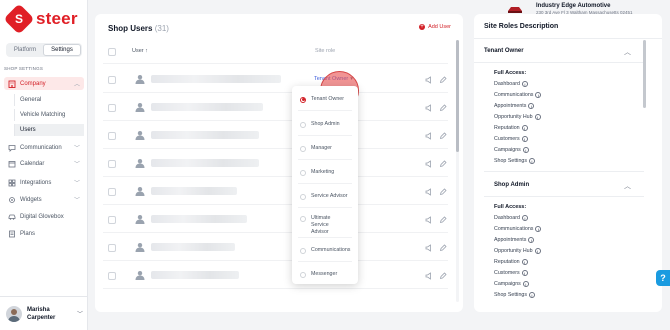  Describe the element at coordinates (318, 274) in the screenshot. I see `role-option-messenger: Messenger` at that location.